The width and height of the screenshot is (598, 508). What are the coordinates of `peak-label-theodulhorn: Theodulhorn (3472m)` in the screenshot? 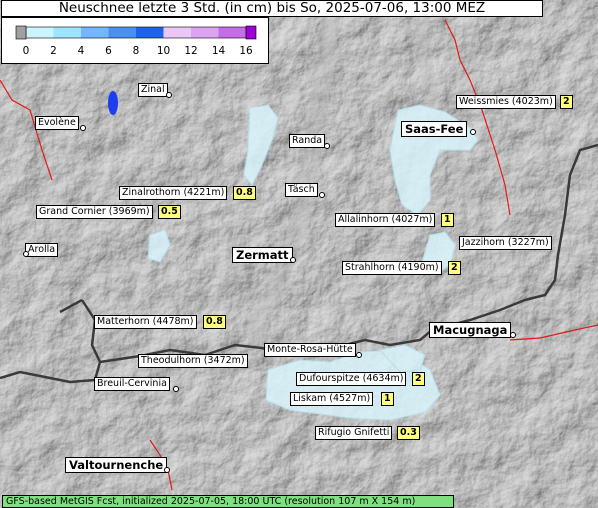 It's located at (193, 361).